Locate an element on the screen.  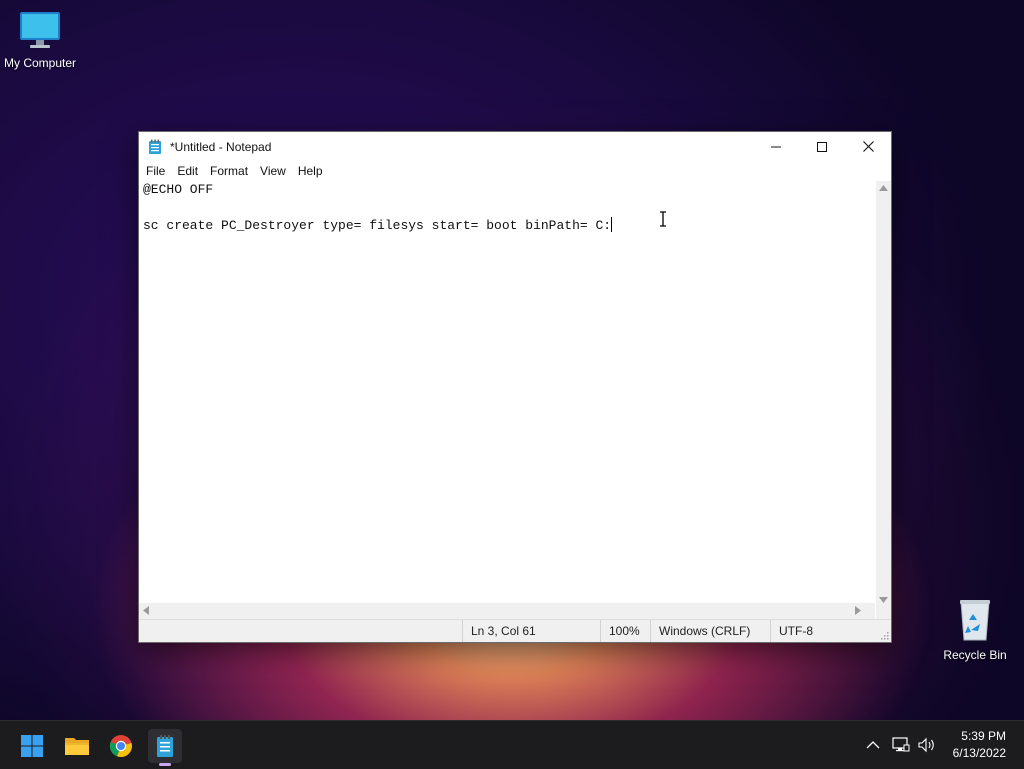
desktop-icon-my-computer: My Computer is located at coordinates (40, 40).